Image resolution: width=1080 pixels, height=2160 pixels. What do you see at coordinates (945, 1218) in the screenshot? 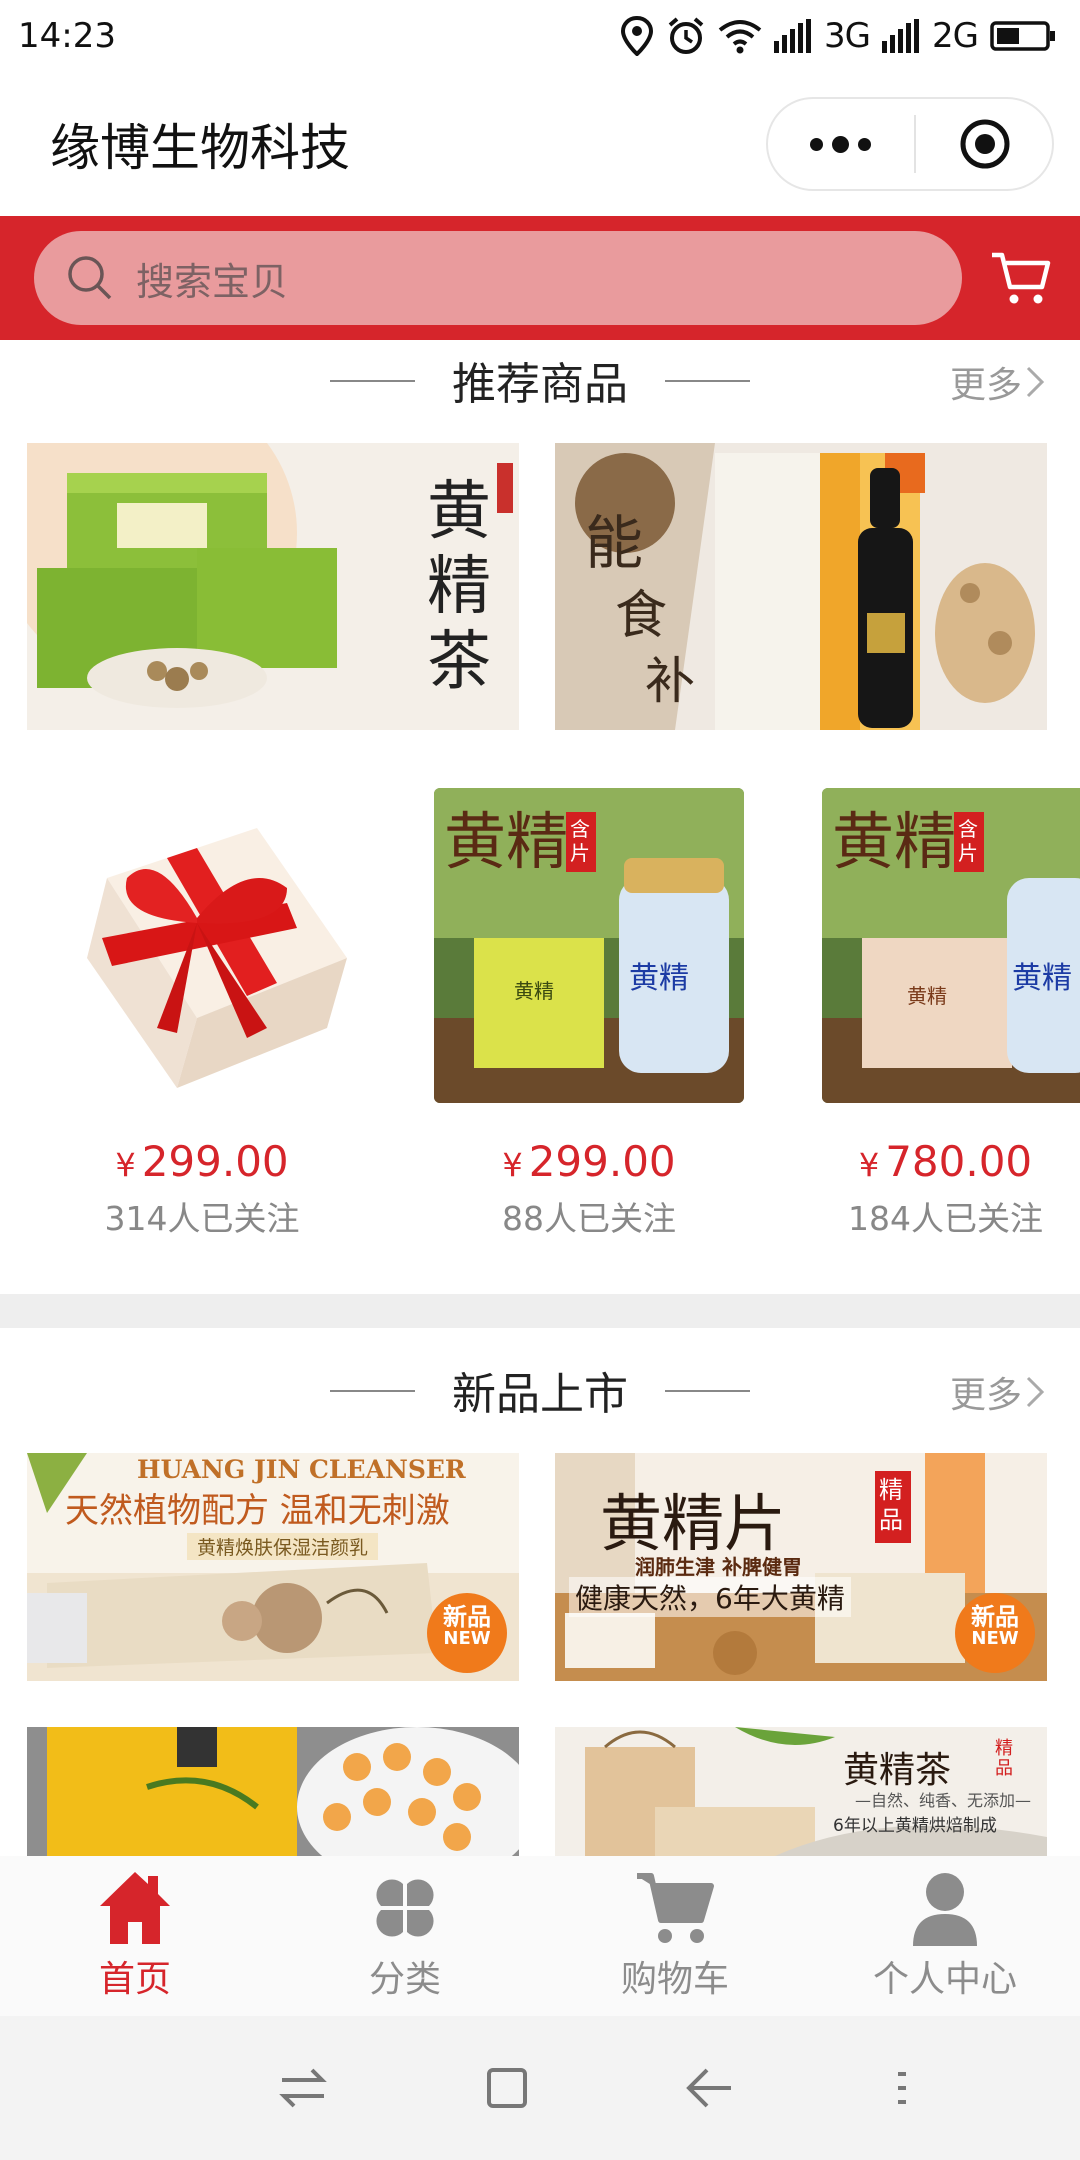
I see `product-followers: 184人已关注` at bounding box center [945, 1218].